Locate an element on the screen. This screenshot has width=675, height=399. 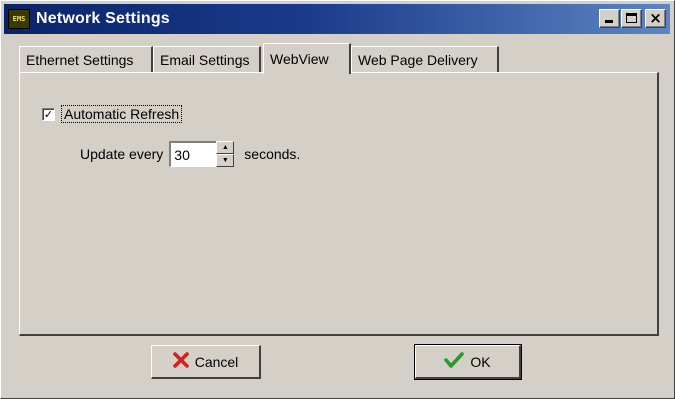
caption-buttons: × is located at coordinates (632, 18).